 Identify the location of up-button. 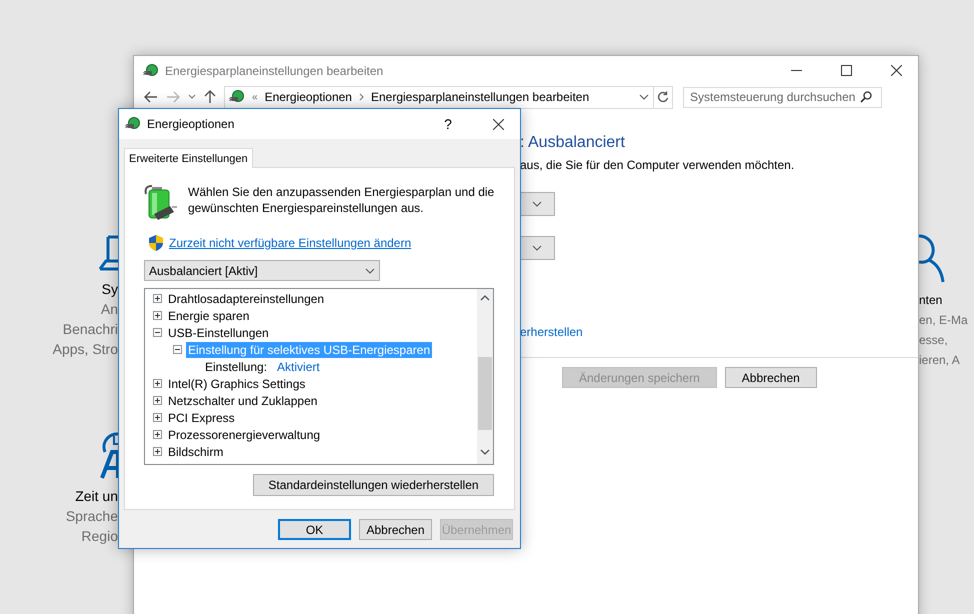
(210, 97).